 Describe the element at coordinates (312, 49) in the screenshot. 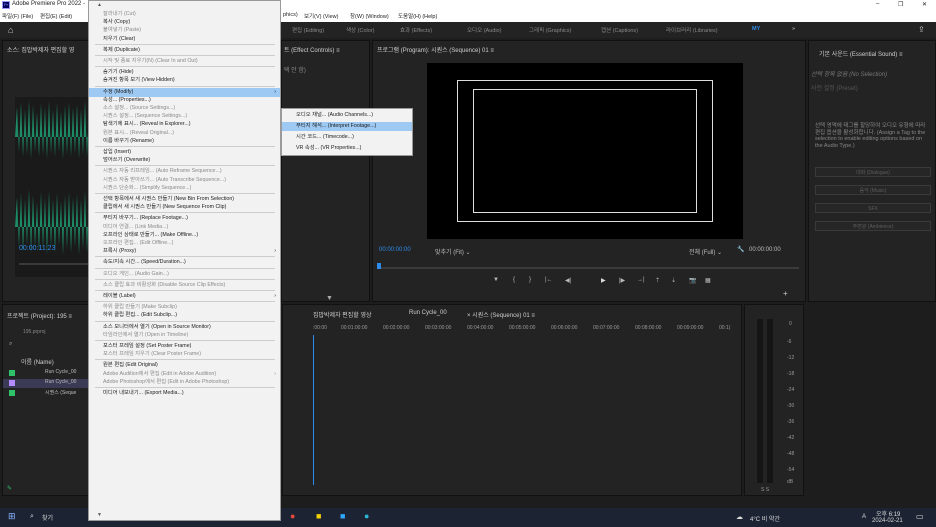

I see `effect-controls-title: 트 (Effect Controls) ≡` at that location.